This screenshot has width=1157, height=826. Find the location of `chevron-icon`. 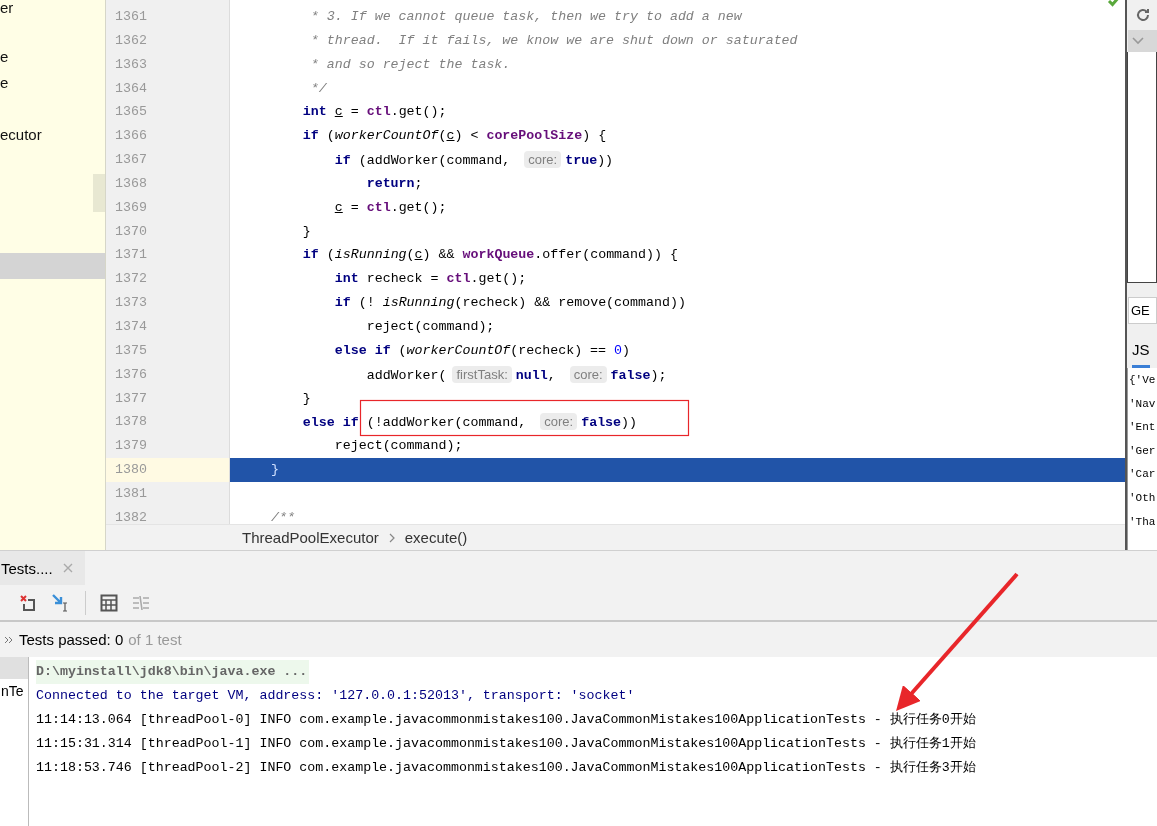

chevron-icon is located at coordinates (391, 537).